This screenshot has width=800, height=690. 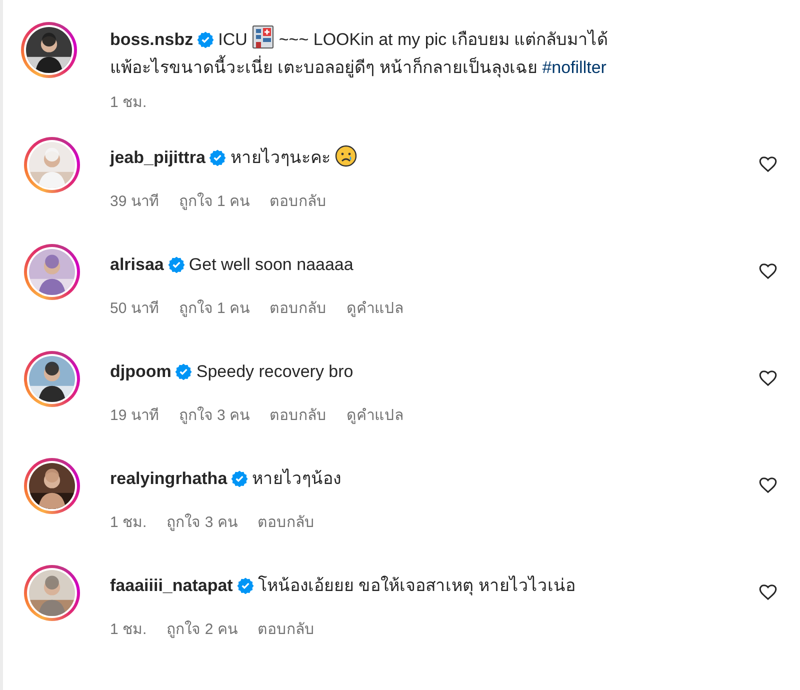 What do you see at coordinates (169, 478) in the screenshot?
I see `username-link: realyingrhatha` at bounding box center [169, 478].